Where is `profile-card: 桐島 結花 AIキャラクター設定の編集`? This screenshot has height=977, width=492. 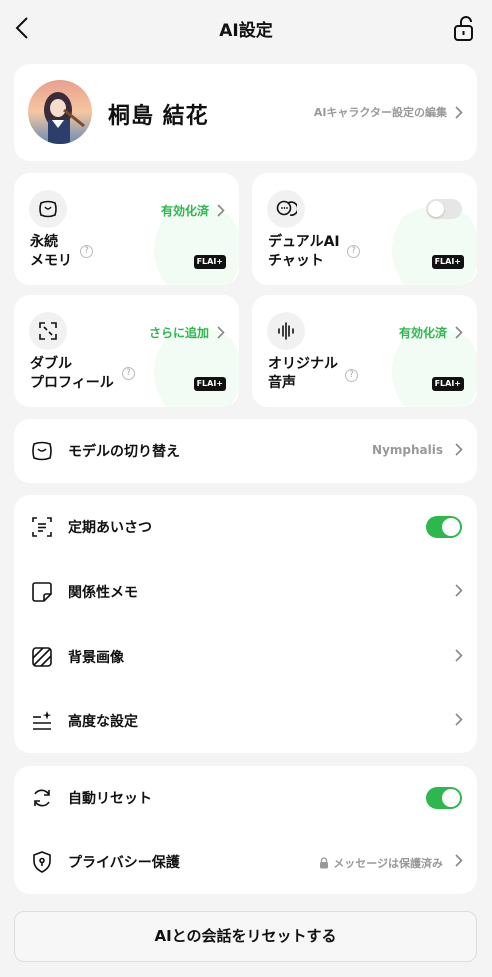
profile-card: 桐島 結花 AIキャラクター設定の編集 is located at coordinates (245, 112).